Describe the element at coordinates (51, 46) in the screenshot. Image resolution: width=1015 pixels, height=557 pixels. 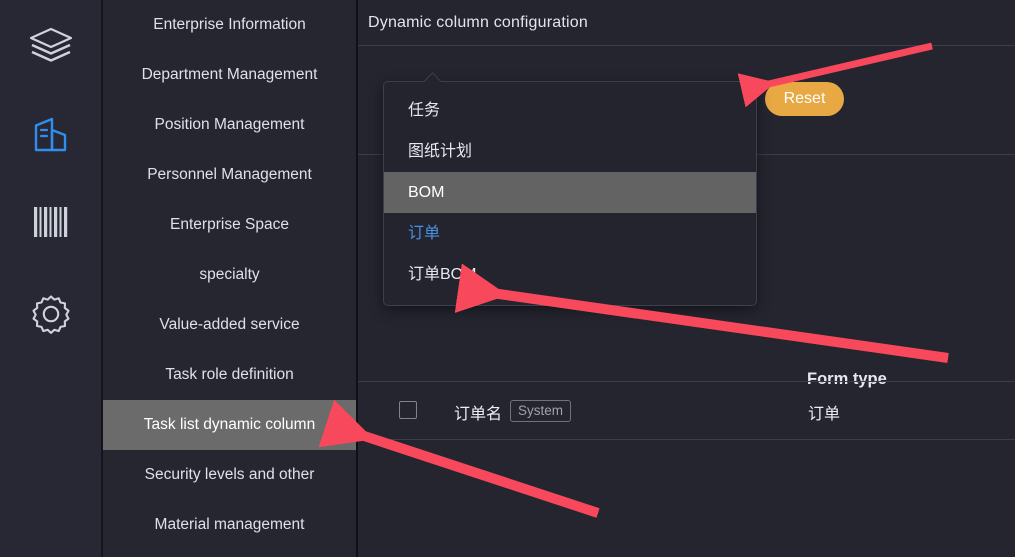
I see `layers-stack-icon` at that location.